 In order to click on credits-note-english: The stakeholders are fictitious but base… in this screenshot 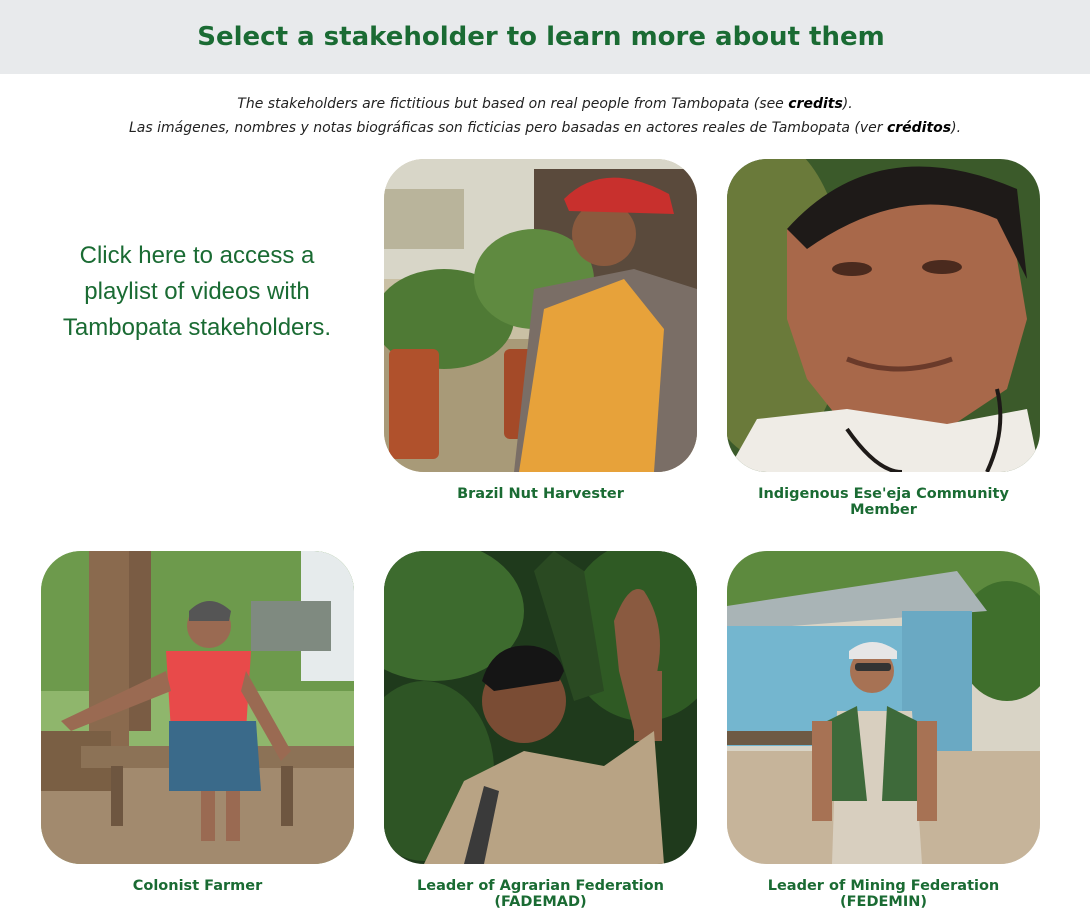, I will do `click(545, 104)`.